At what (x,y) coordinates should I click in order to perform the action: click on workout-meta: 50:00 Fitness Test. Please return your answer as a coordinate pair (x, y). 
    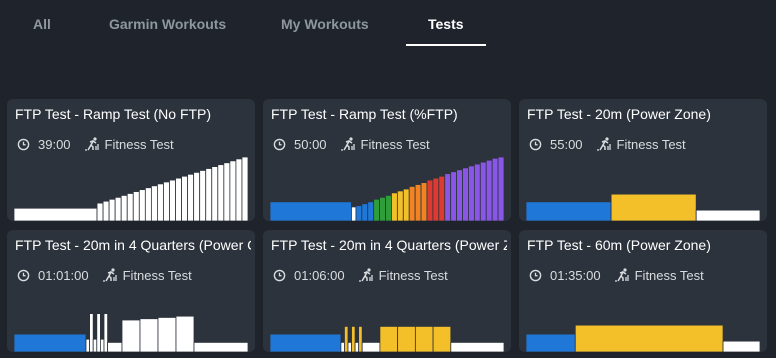
    Looking at the image, I should click on (351, 144).